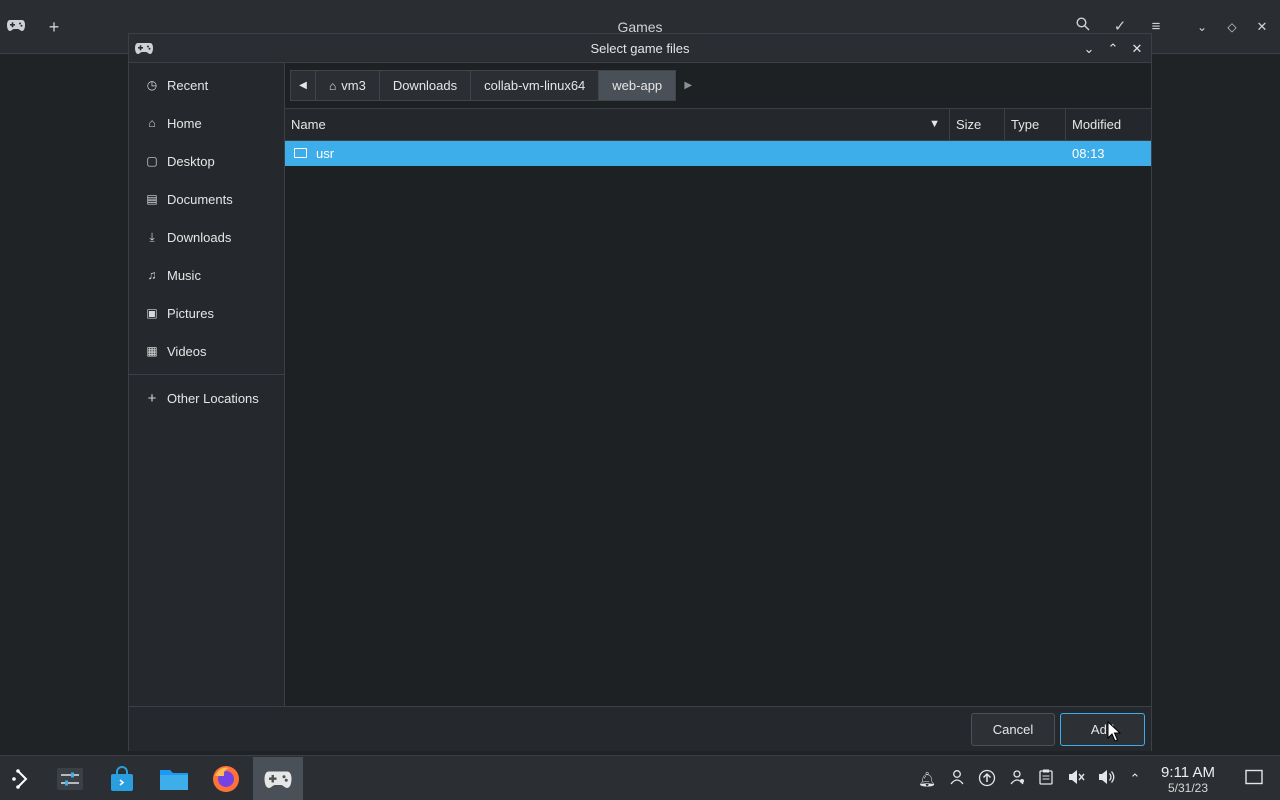  Describe the element at coordinates (957, 779) in the screenshot. I see `user-icon` at that location.